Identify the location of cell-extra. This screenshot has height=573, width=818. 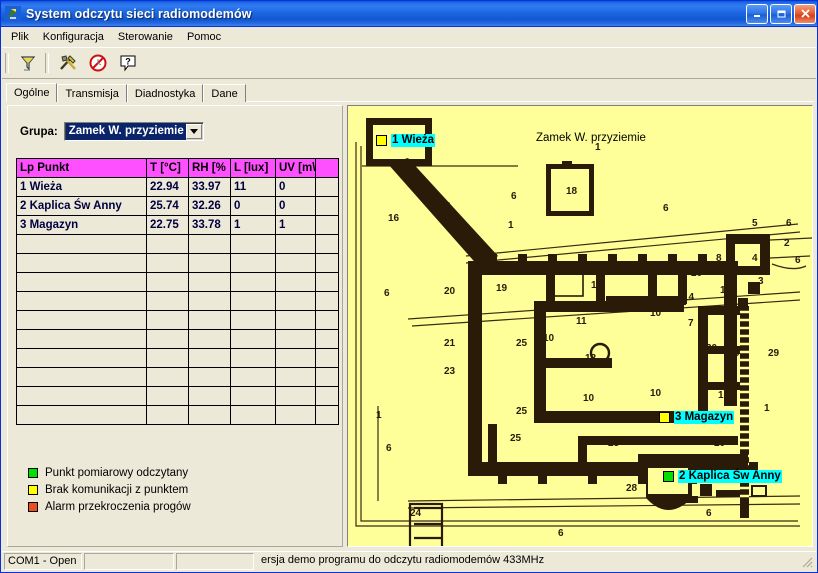
(327, 225).